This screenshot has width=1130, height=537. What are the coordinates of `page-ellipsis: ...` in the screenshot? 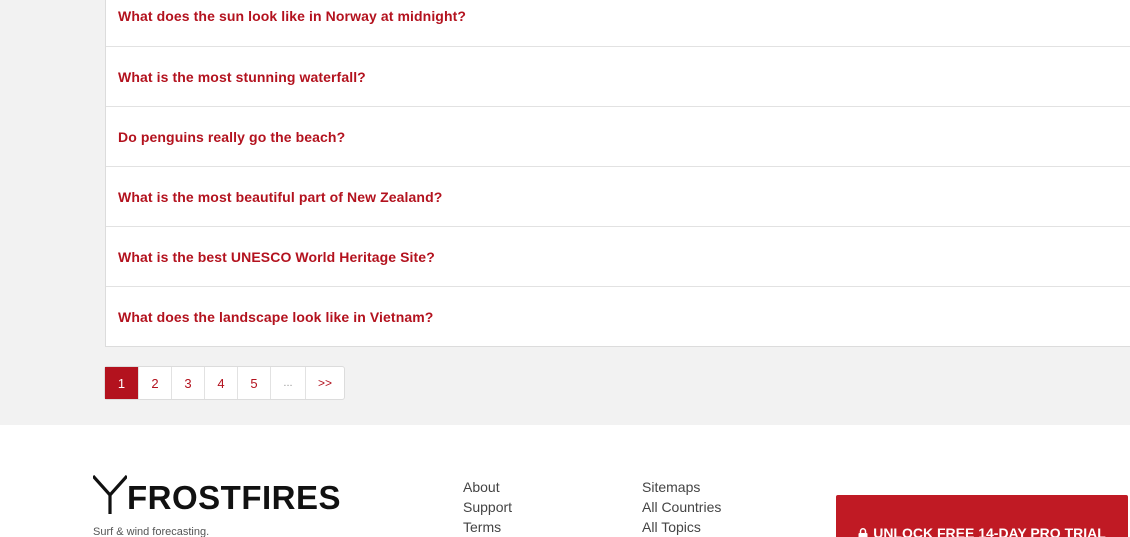 It's located at (287, 383).